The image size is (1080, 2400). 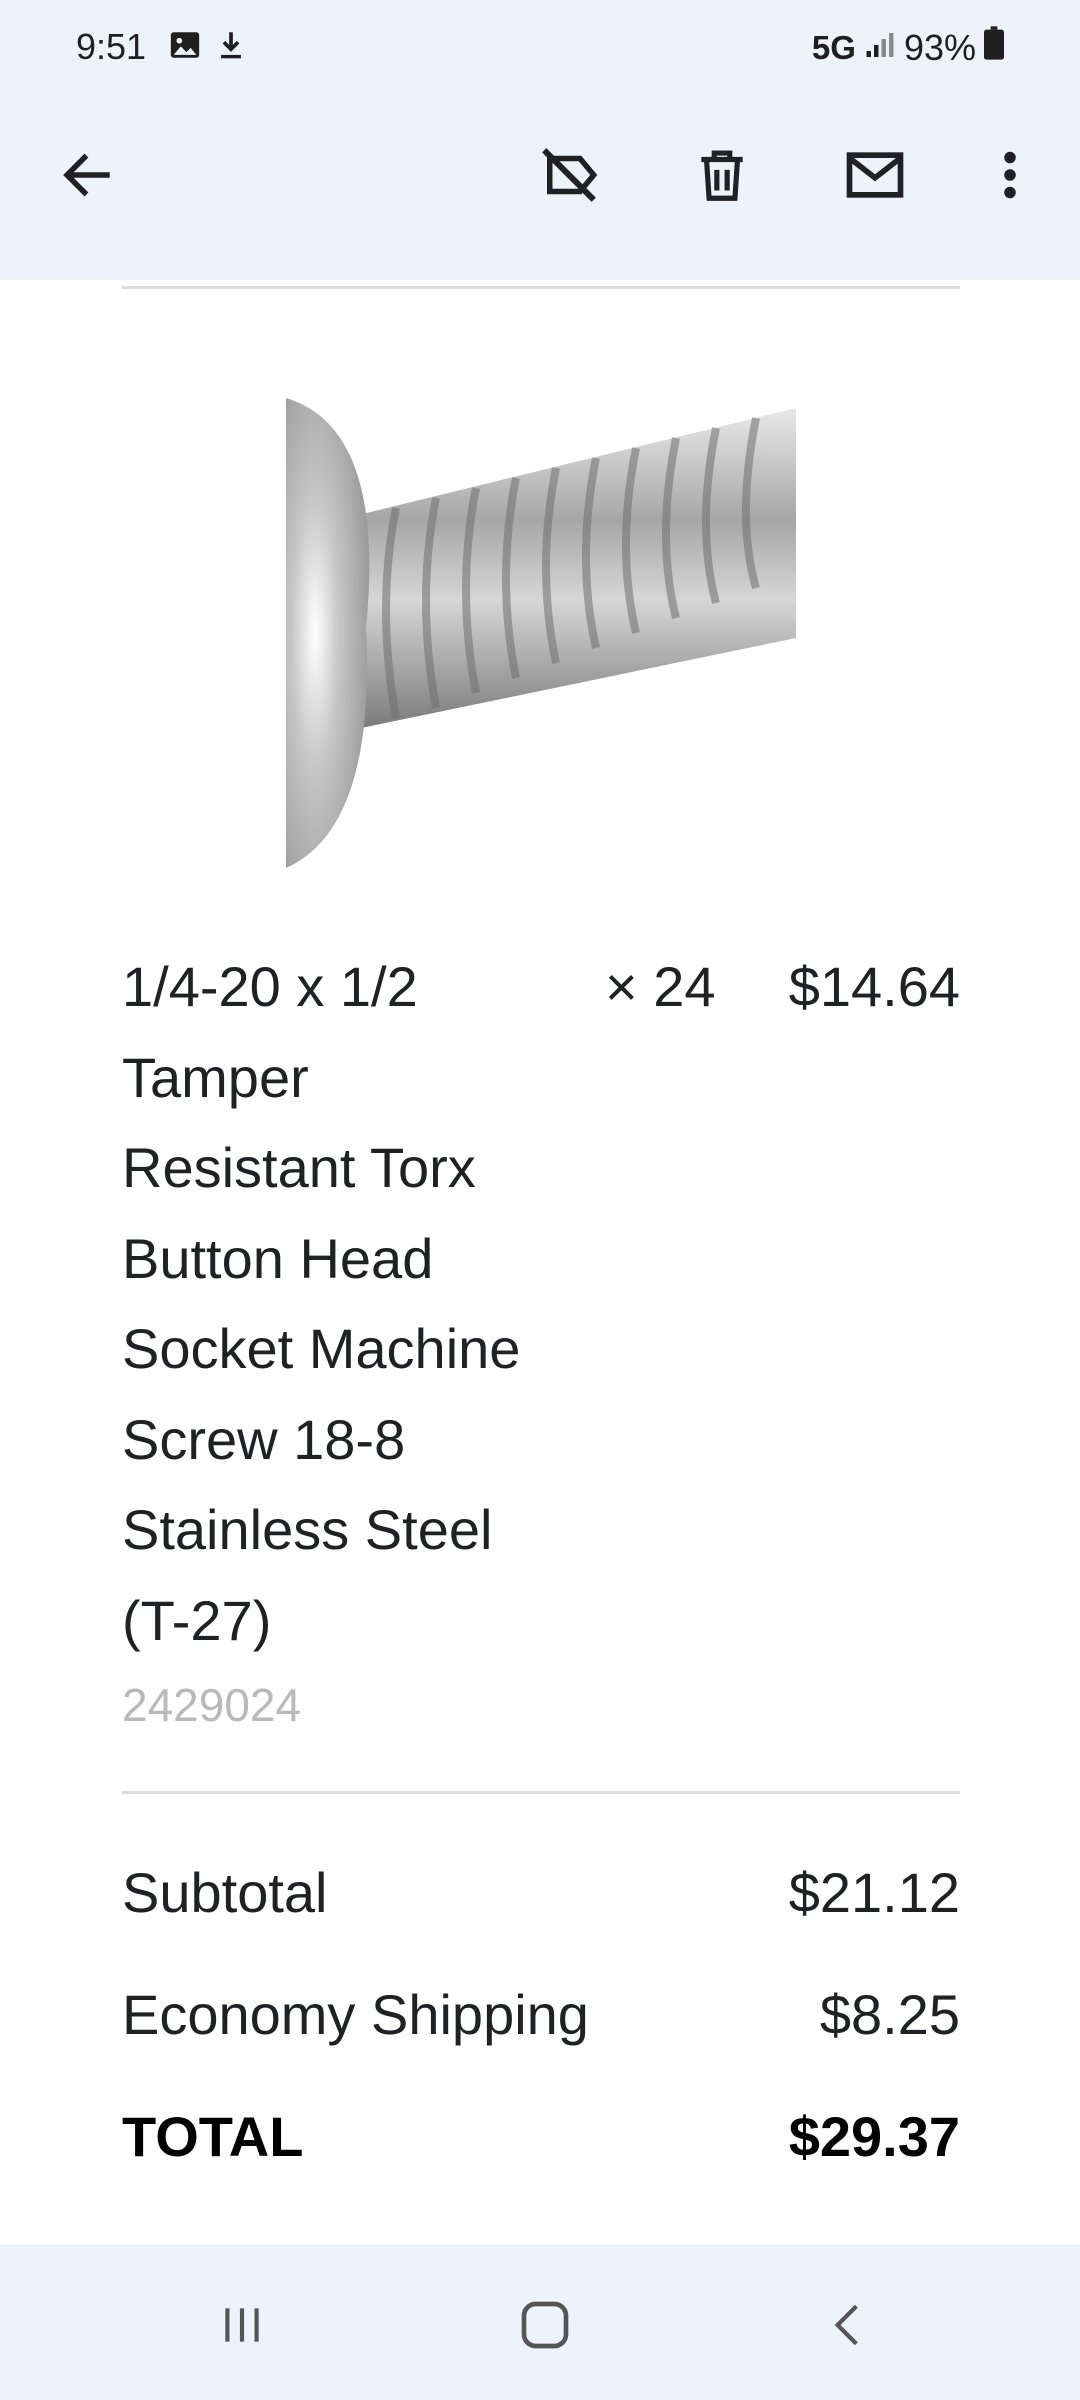 What do you see at coordinates (545, 2325) in the screenshot?
I see `home-icon` at bounding box center [545, 2325].